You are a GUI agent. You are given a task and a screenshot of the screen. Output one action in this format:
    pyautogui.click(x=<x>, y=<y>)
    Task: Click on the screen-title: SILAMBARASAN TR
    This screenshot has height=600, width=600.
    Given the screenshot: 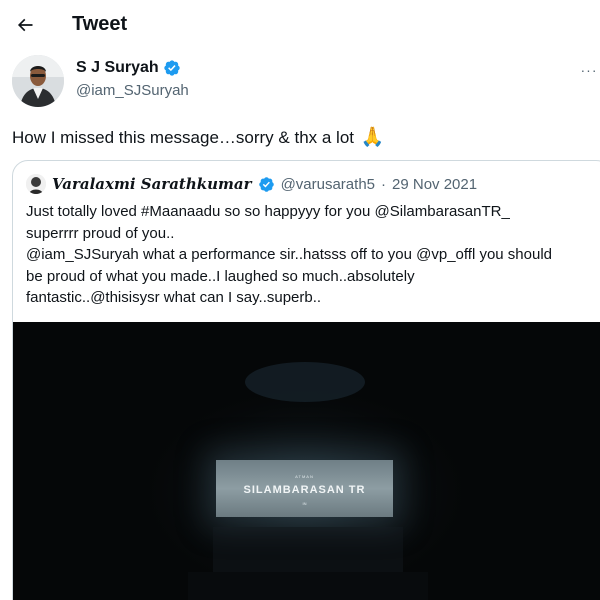 What is the action you would take?
    pyautogui.click(x=304, y=490)
    